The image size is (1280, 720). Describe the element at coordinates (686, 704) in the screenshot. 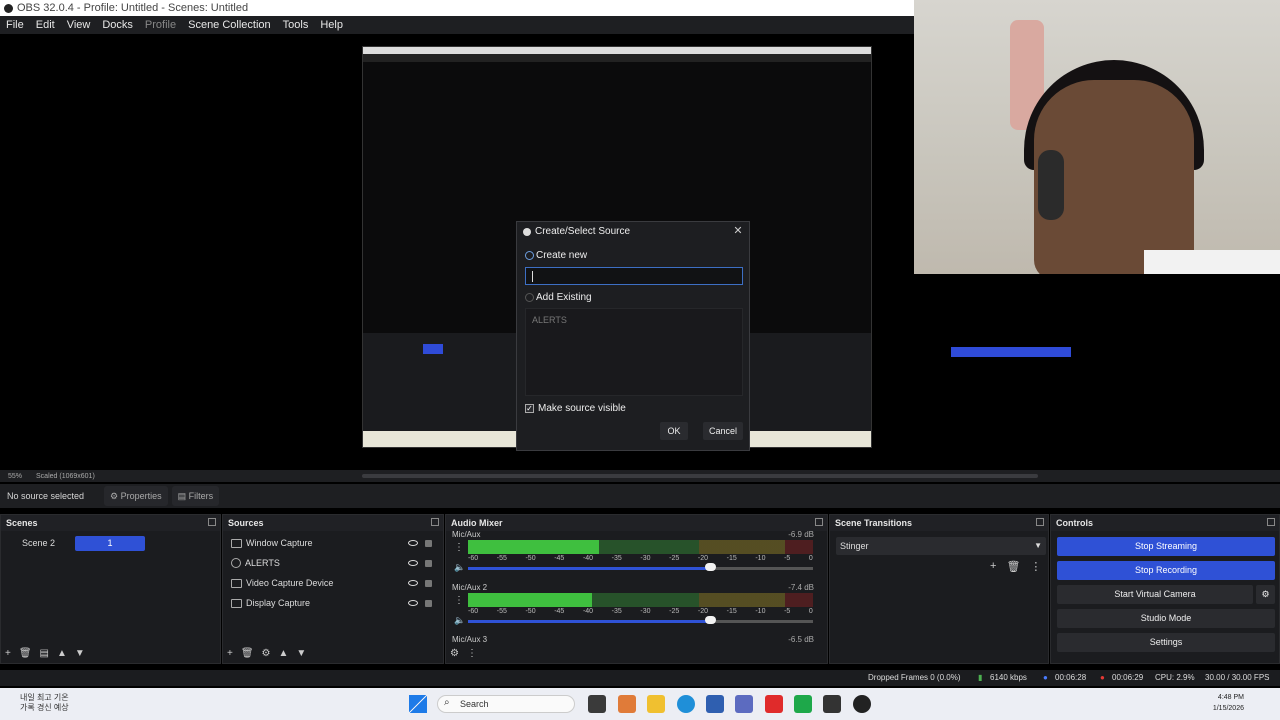

I see `edge-icon` at that location.